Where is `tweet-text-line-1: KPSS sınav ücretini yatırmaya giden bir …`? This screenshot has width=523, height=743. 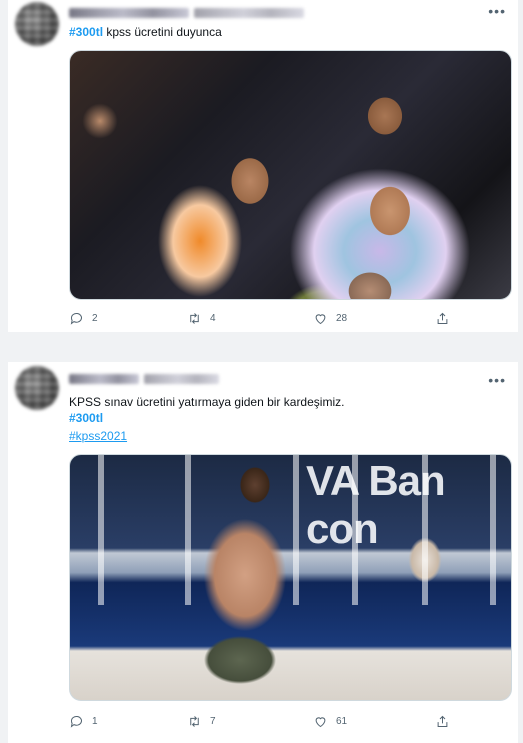 tweet-text-line-1: KPSS sınav ücretini yatırmaya giden bir … is located at coordinates (207, 402).